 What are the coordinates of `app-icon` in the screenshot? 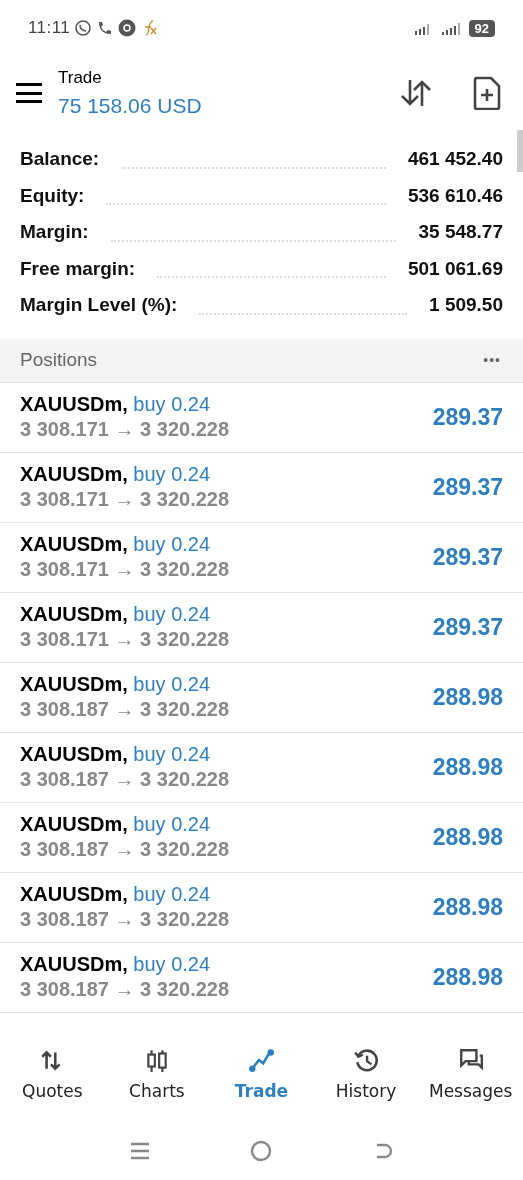 It's located at (127, 28).